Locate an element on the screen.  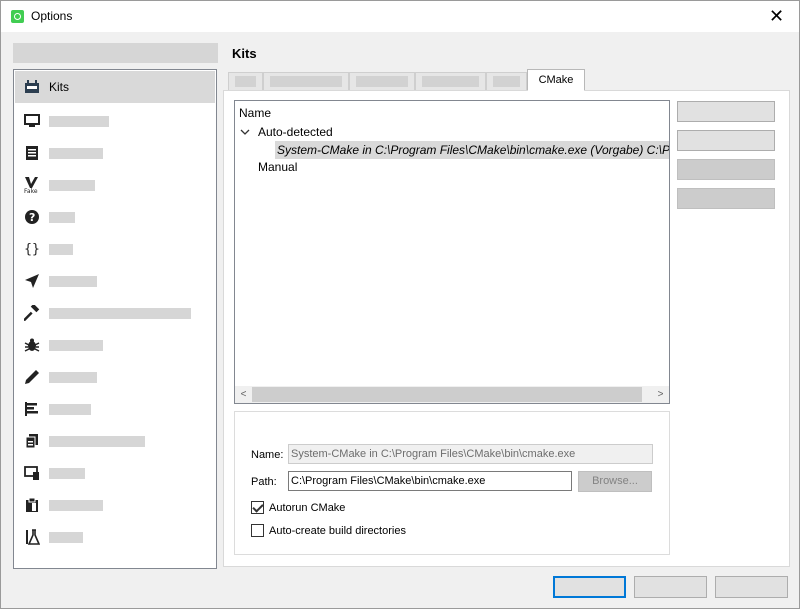
tab-qt-versions is located at coordinates (306, 81).